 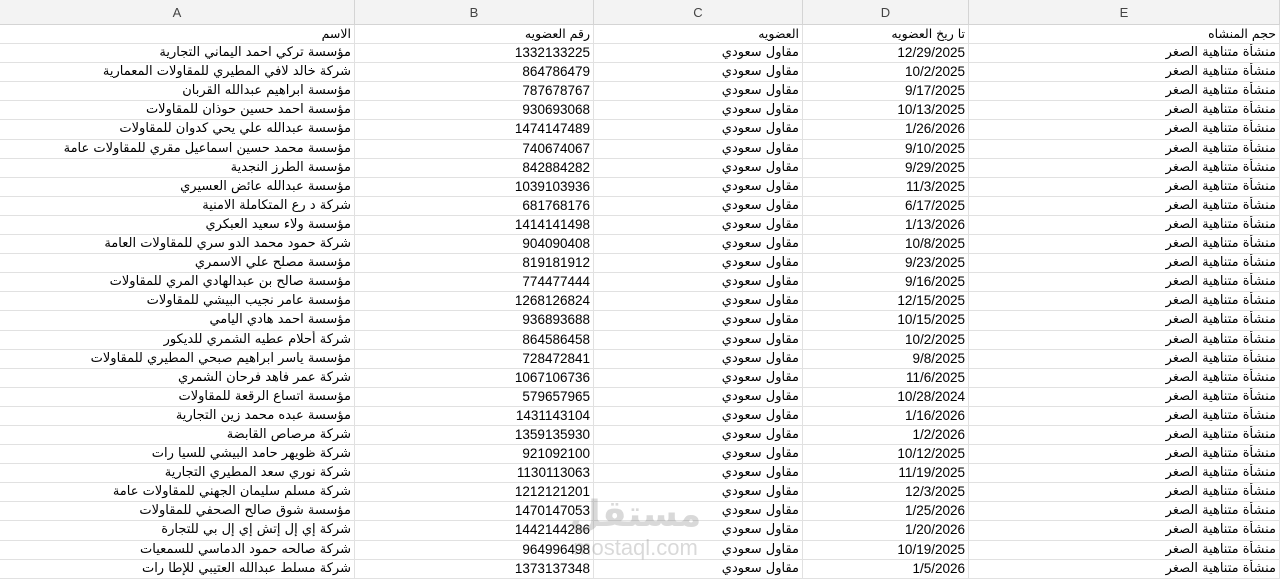 I want to click on cell-name: مؤسسة عبدالله علي يحي كدوان للمقاولات, so click(x=177, y=129).